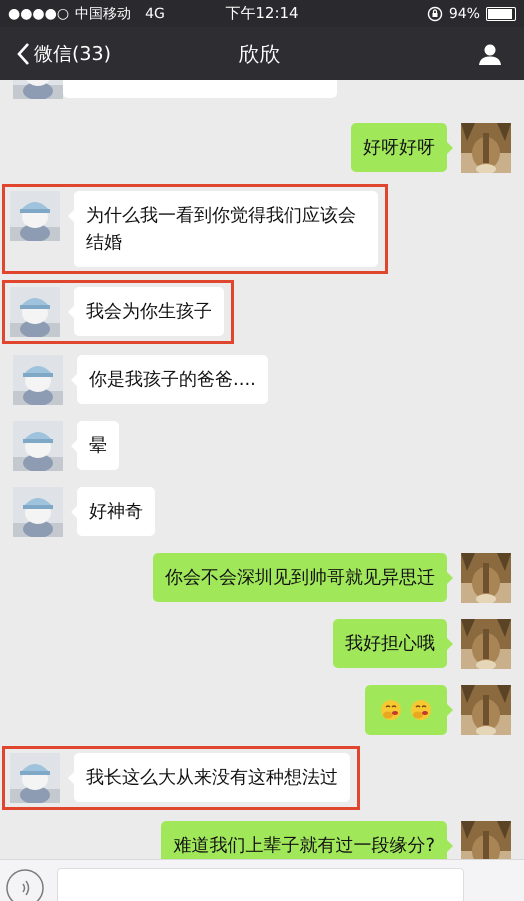 This screenshot has width=524, height=901. What do you see at coordinates (259, 54) in the screenshot?
I see `chat-title: 欣欣` at bounding box center [259, 54].